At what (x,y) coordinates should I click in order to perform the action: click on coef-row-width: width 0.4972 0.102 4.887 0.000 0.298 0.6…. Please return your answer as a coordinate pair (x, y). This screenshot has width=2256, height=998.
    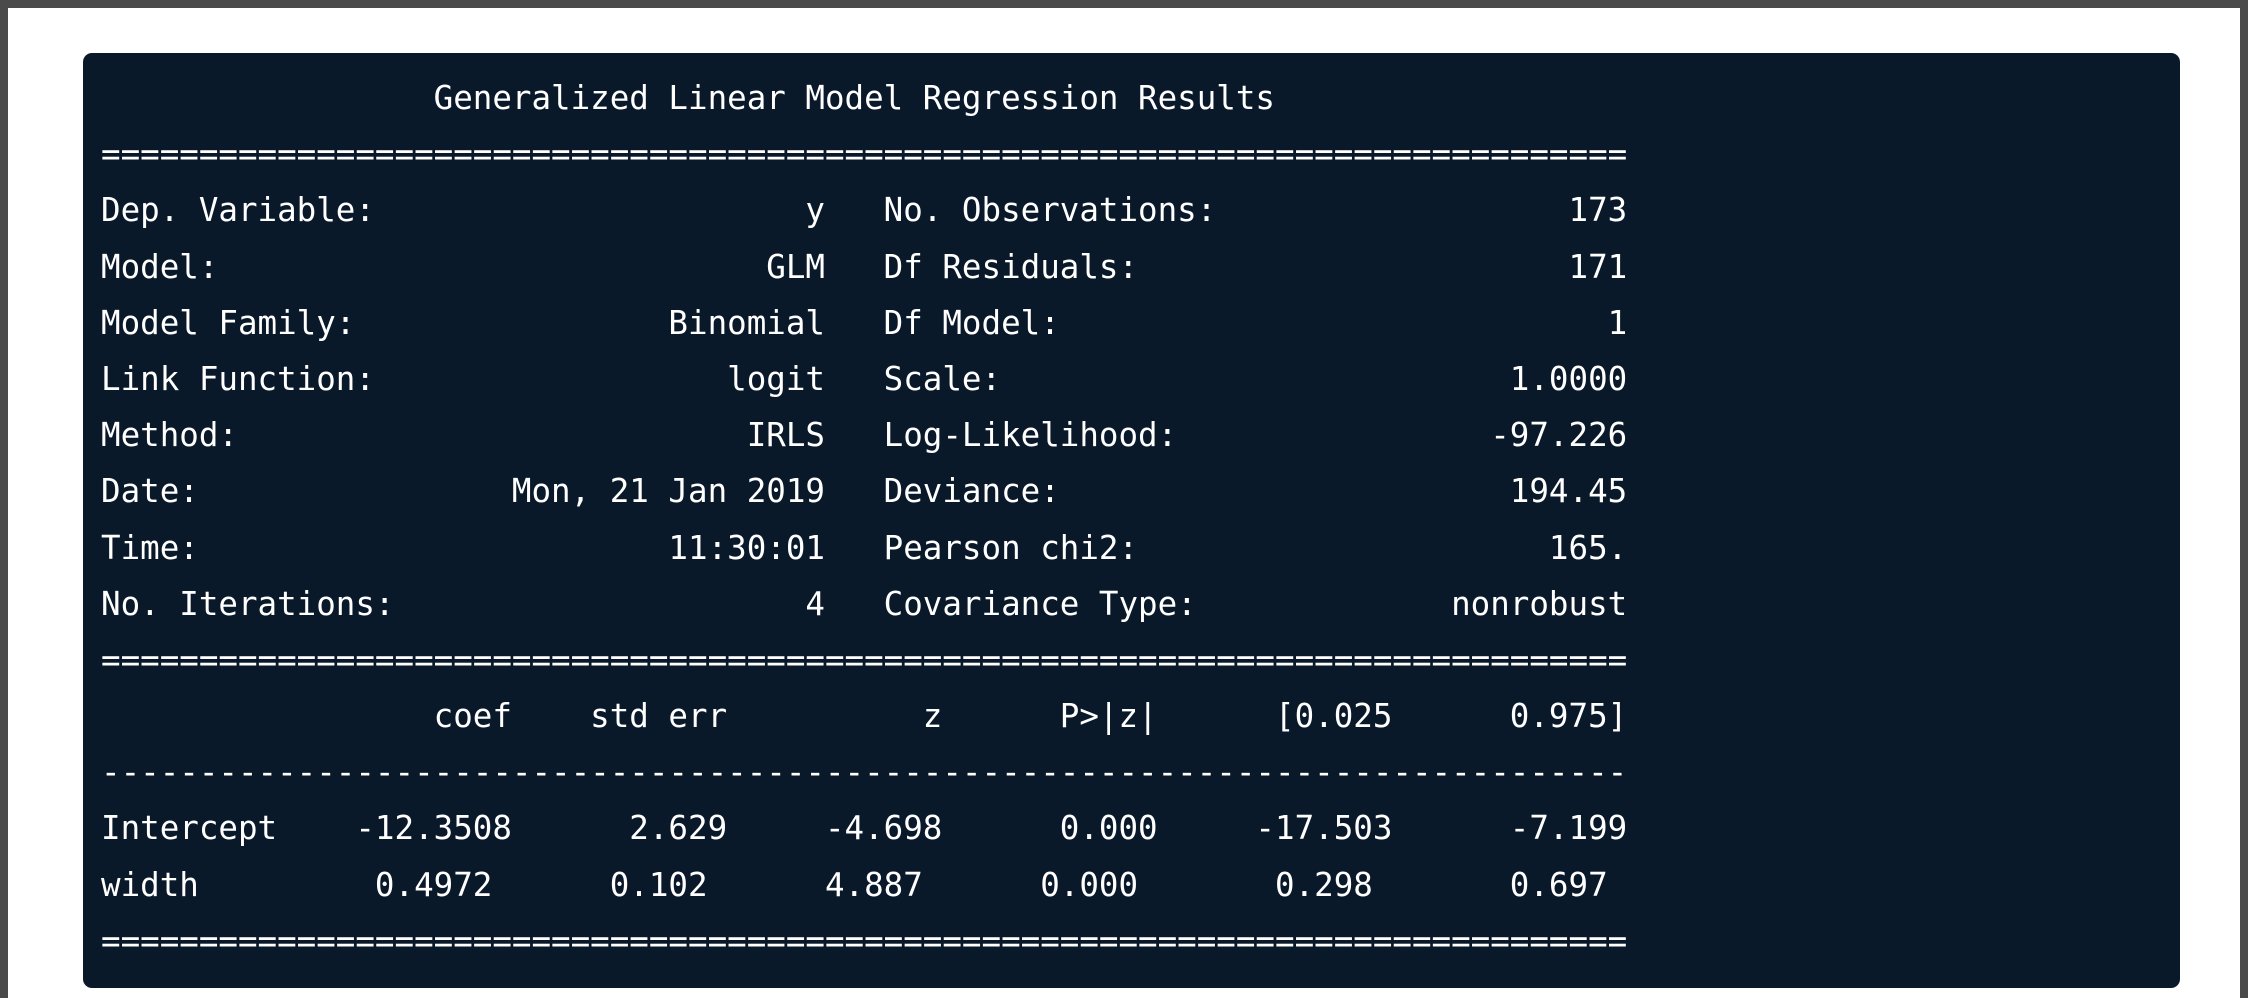
    Looking at the image, I should click on (854, 884).